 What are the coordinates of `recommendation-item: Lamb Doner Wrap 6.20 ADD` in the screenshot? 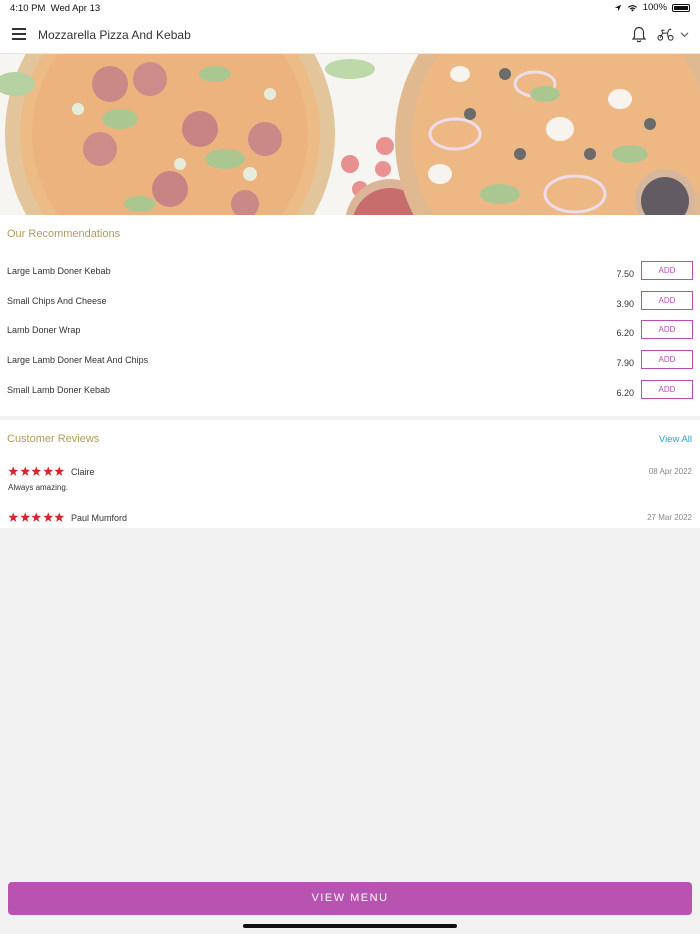 It's located at (350, 337).